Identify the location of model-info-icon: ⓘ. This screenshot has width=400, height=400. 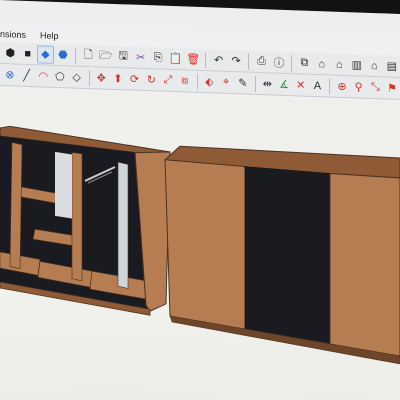
(279, 62).